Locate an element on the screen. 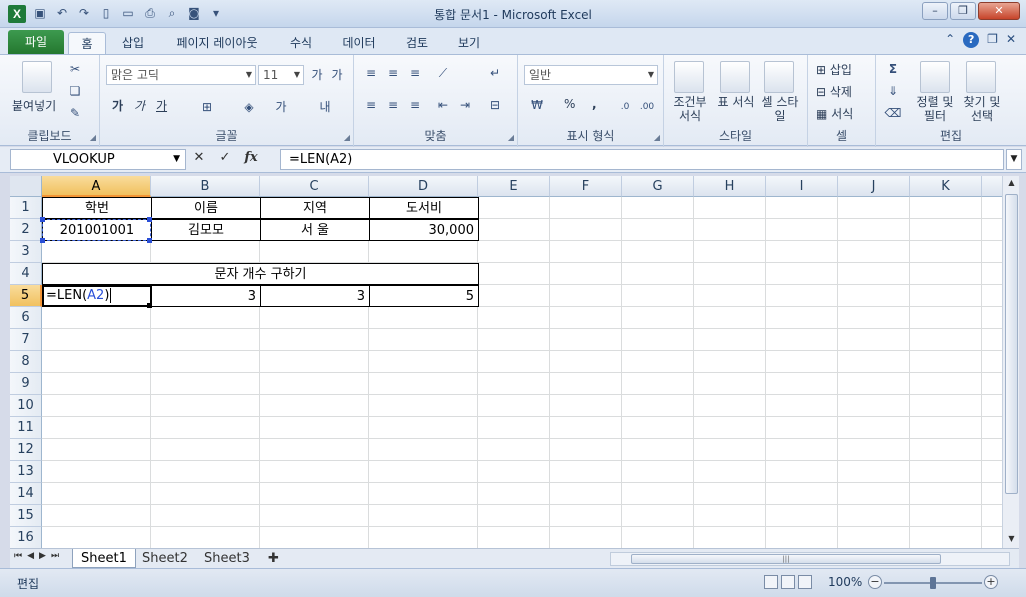 This screenshot has width=1026, height=597. merged-title-cell: 문자 개수 구하기 is located at coordinates (260, 274).